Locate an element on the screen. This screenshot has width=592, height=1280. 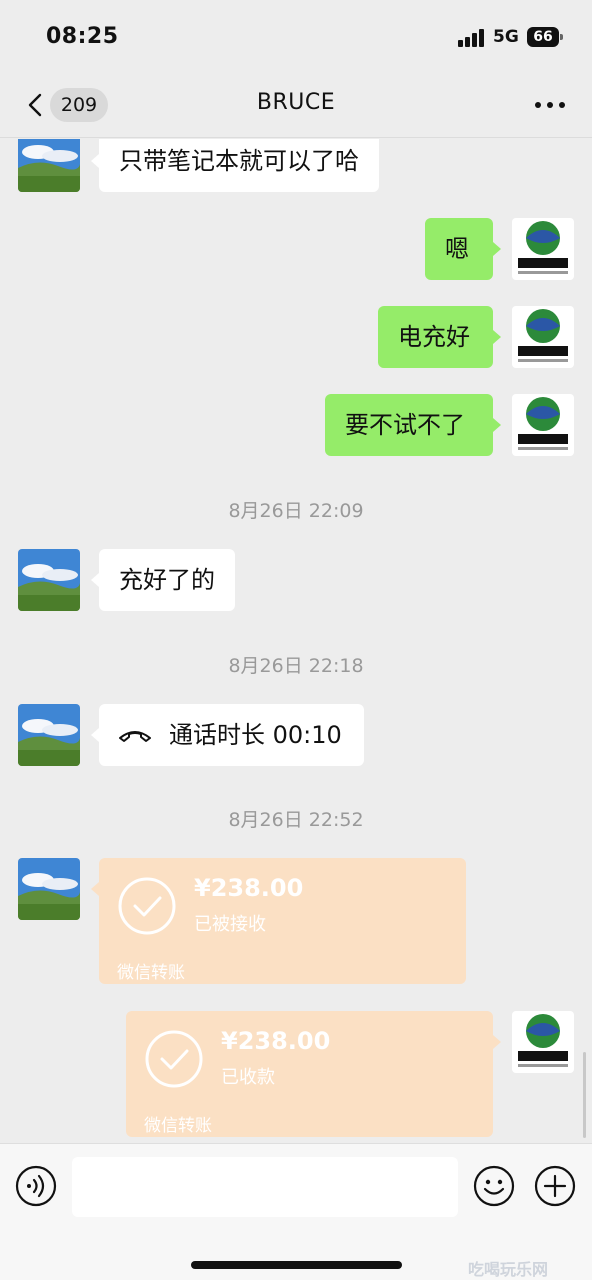
message-bubble-incoming: 充好了的 is located at coordinates (163, 580).